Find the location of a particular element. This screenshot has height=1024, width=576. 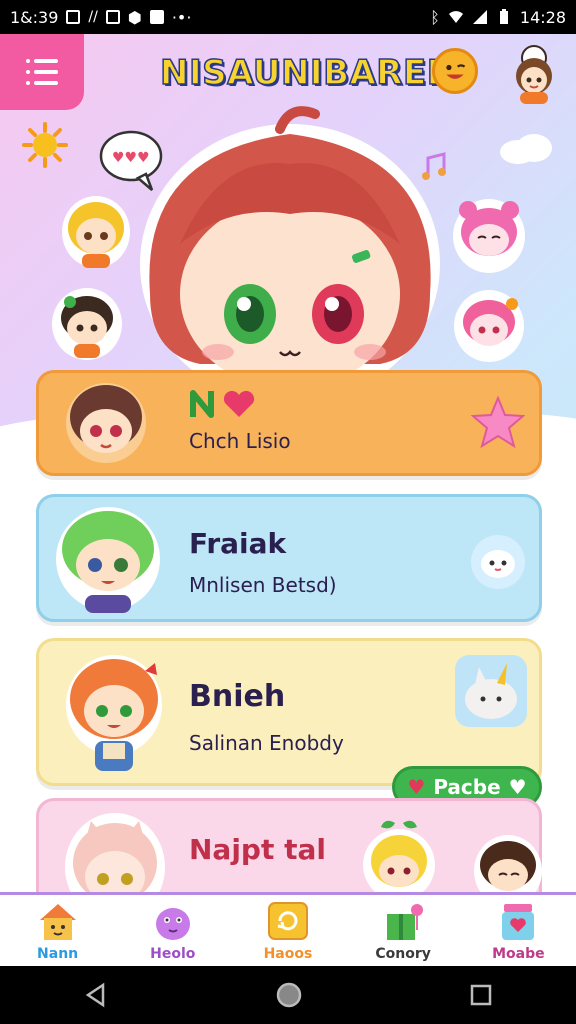

user-avatar is located at coordinates (534, 74).